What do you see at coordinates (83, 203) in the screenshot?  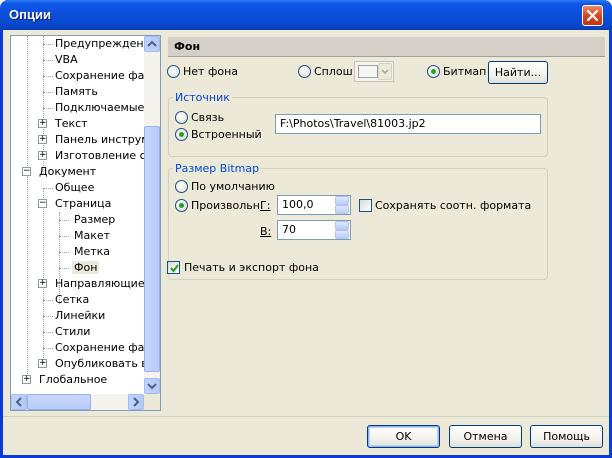 I see `tree-item-label: Страница` at bounding box center [83, 203].